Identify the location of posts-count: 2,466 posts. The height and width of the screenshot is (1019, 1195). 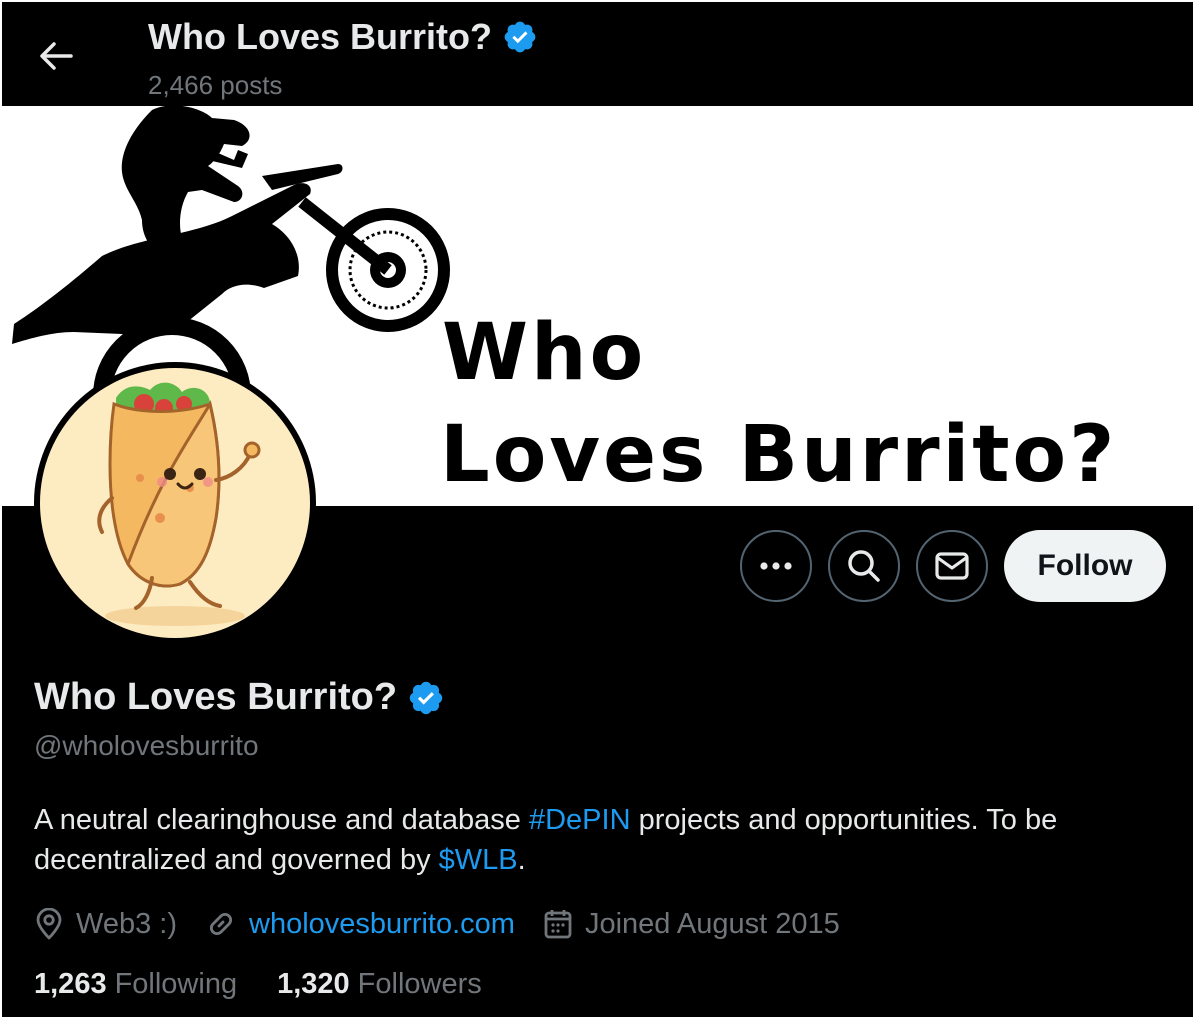
(215, 85).